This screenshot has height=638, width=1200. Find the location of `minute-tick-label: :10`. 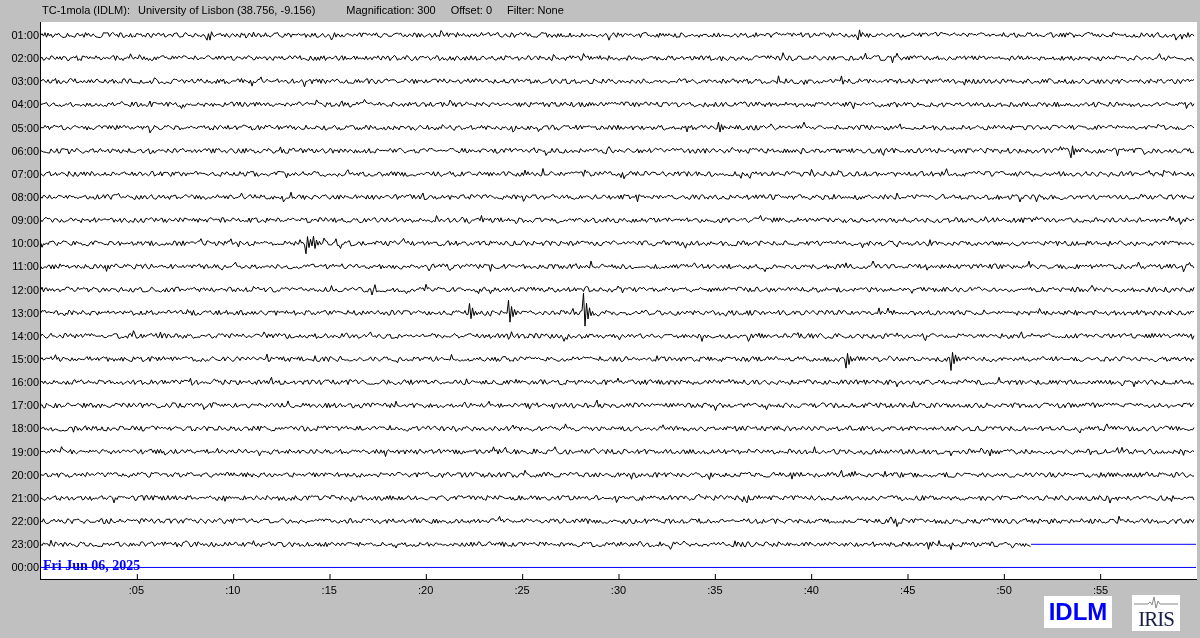

minute-tick-label: :10 is located at coordinates (233, 590).